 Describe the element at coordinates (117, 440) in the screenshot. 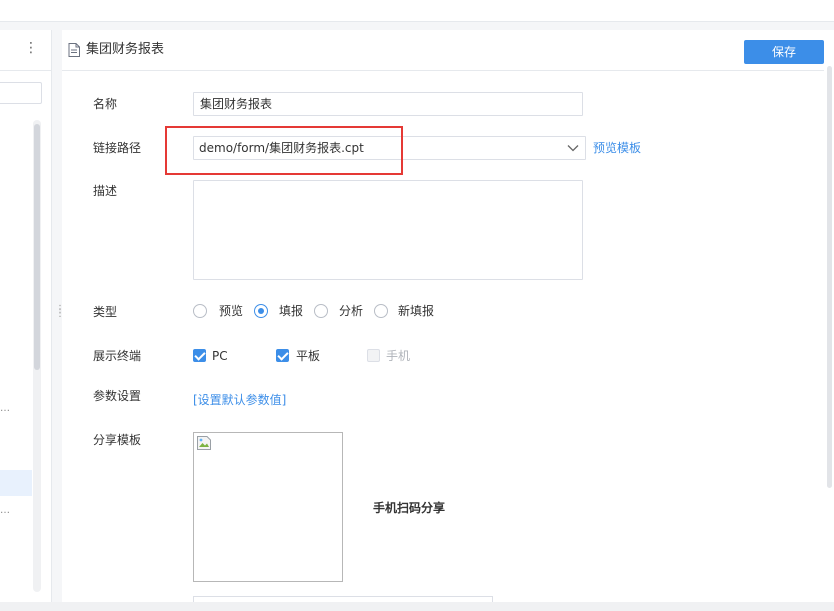

I see `share-label: 分享模板` at that location.